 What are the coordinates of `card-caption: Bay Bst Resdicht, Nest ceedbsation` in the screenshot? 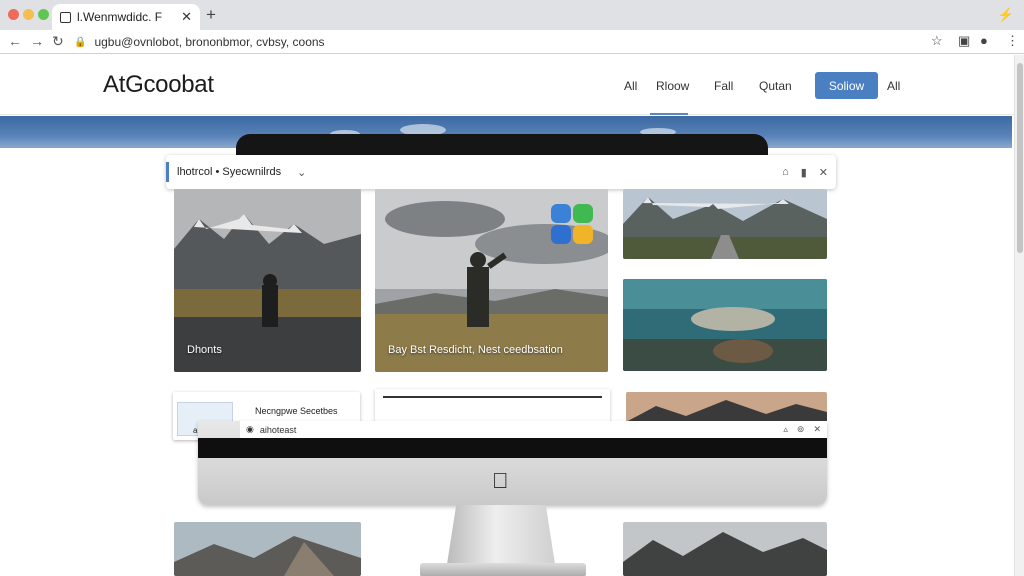 It's located at (475, 350).